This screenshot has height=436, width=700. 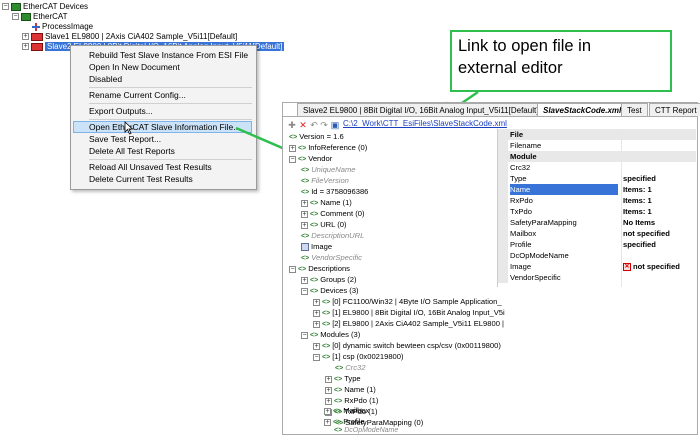 What do you see at coordinates (310, 158) in the screenshot?
I see `tree-vendor: − <> Vendor` at bounding box center [310, 158].